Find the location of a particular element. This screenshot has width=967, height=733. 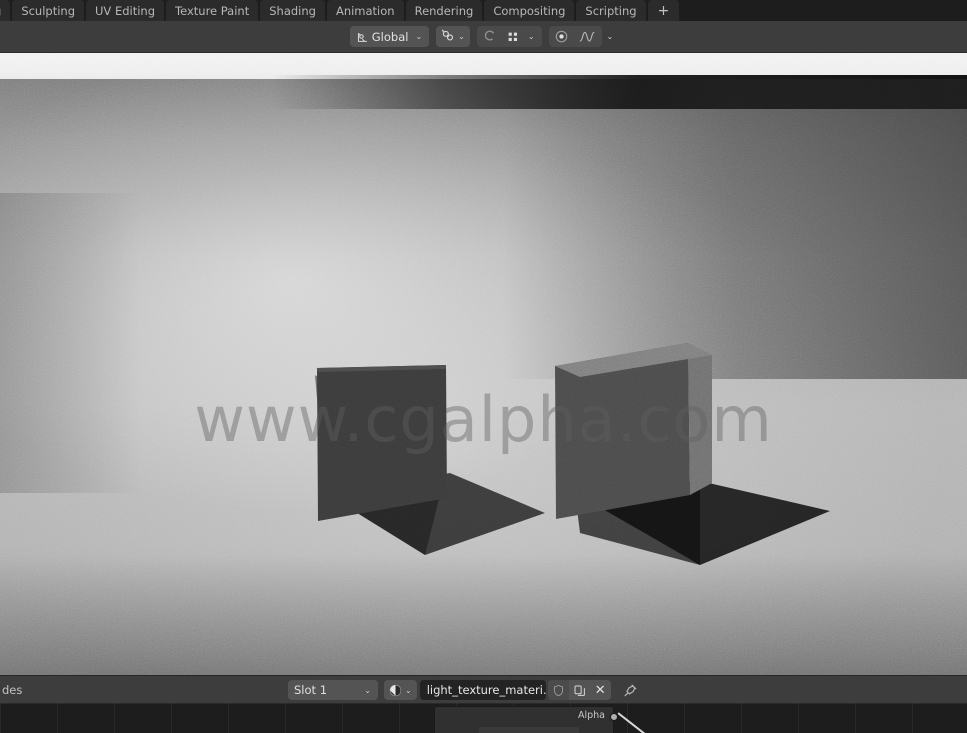

duplicate-icon is located at coordinates (579, 690).